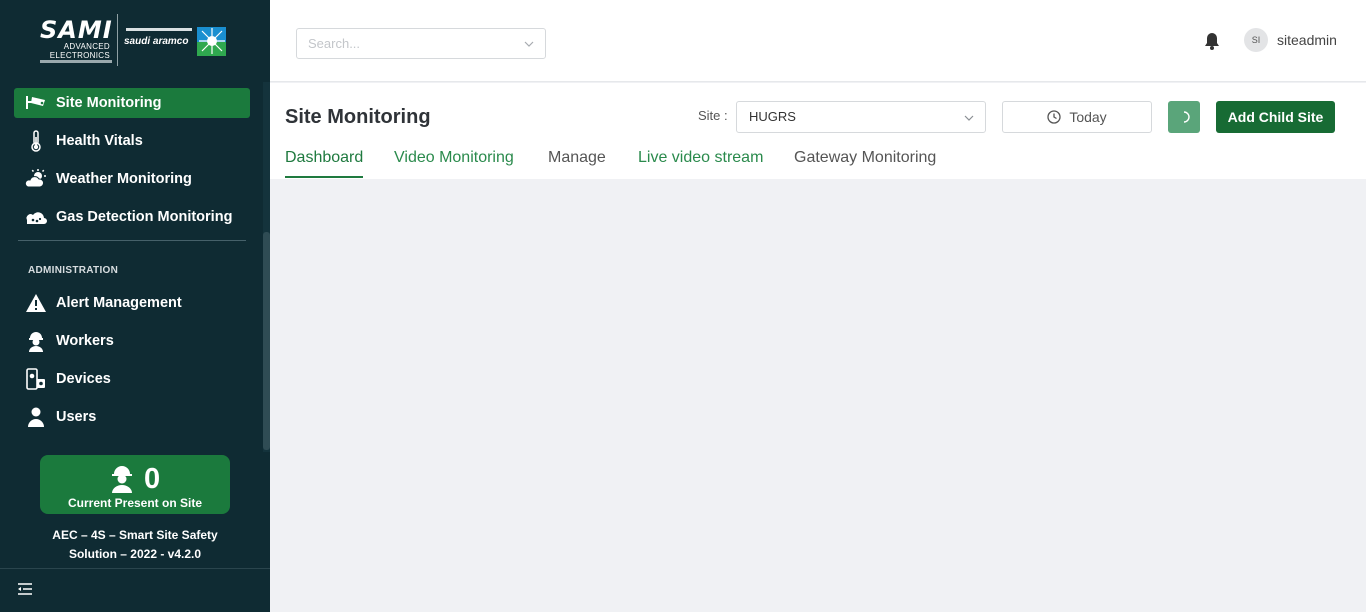 This screenshot has height=612, width=1366. Describe the element at coordinates (1212, 41) in the screenshot. I see `bell-icon` at that location.